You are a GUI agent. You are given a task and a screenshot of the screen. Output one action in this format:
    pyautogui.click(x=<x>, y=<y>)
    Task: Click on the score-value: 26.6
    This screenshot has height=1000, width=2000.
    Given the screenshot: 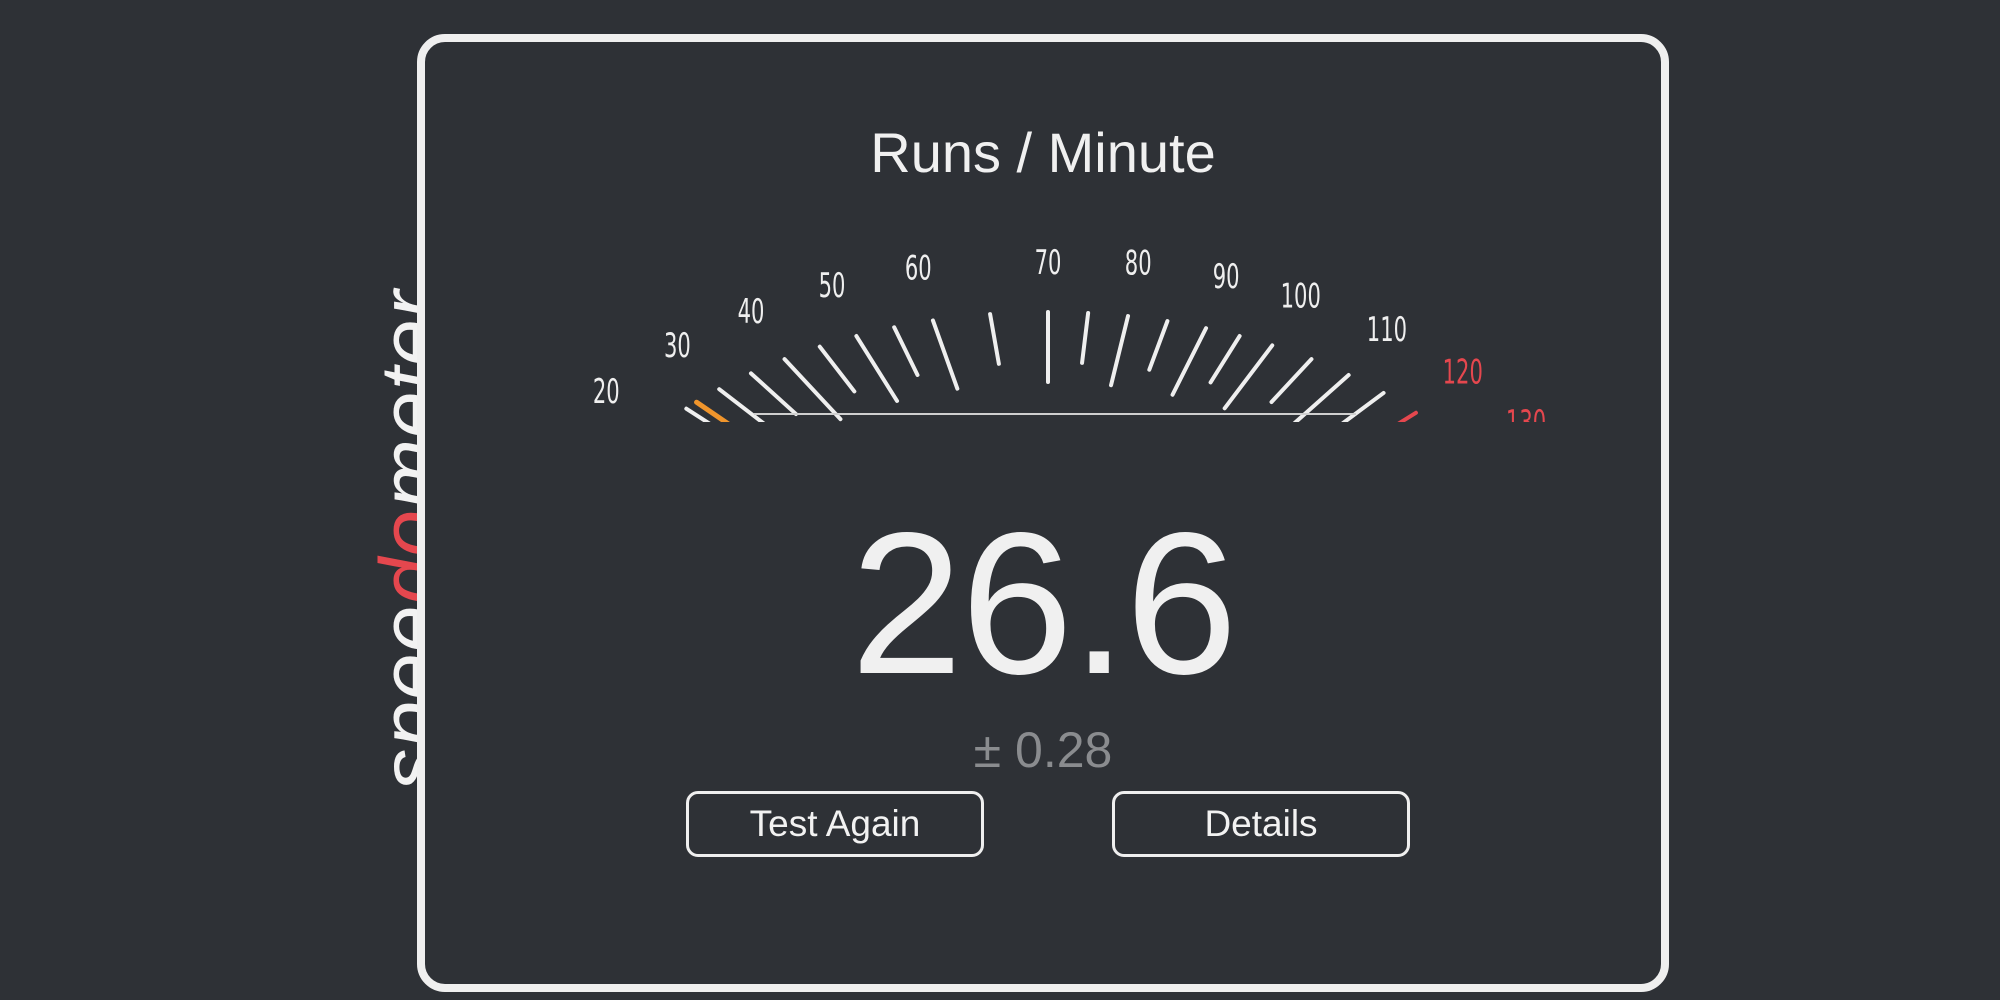 What is the action you would take?
    pyautogui.click(x=1043, y=603)
    